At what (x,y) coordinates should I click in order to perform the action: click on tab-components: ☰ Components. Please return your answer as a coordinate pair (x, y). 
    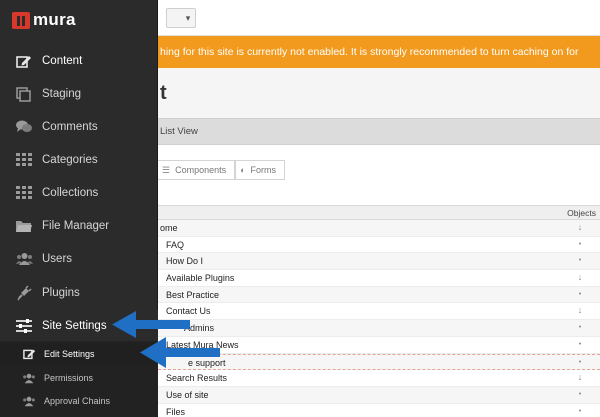
    Looking at the image, I should click on (197, 170).